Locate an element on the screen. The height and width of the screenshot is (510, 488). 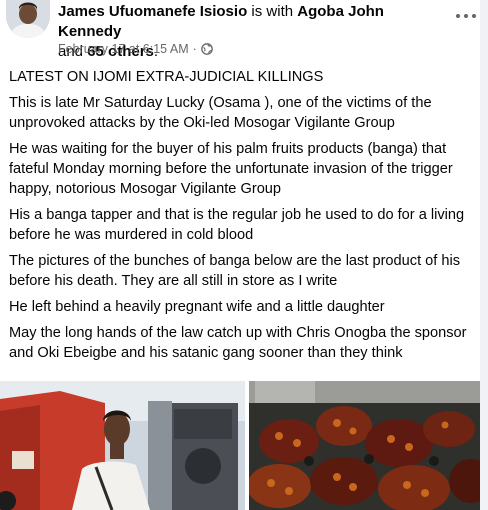
scrollbar is located at coordinates (484, 255).